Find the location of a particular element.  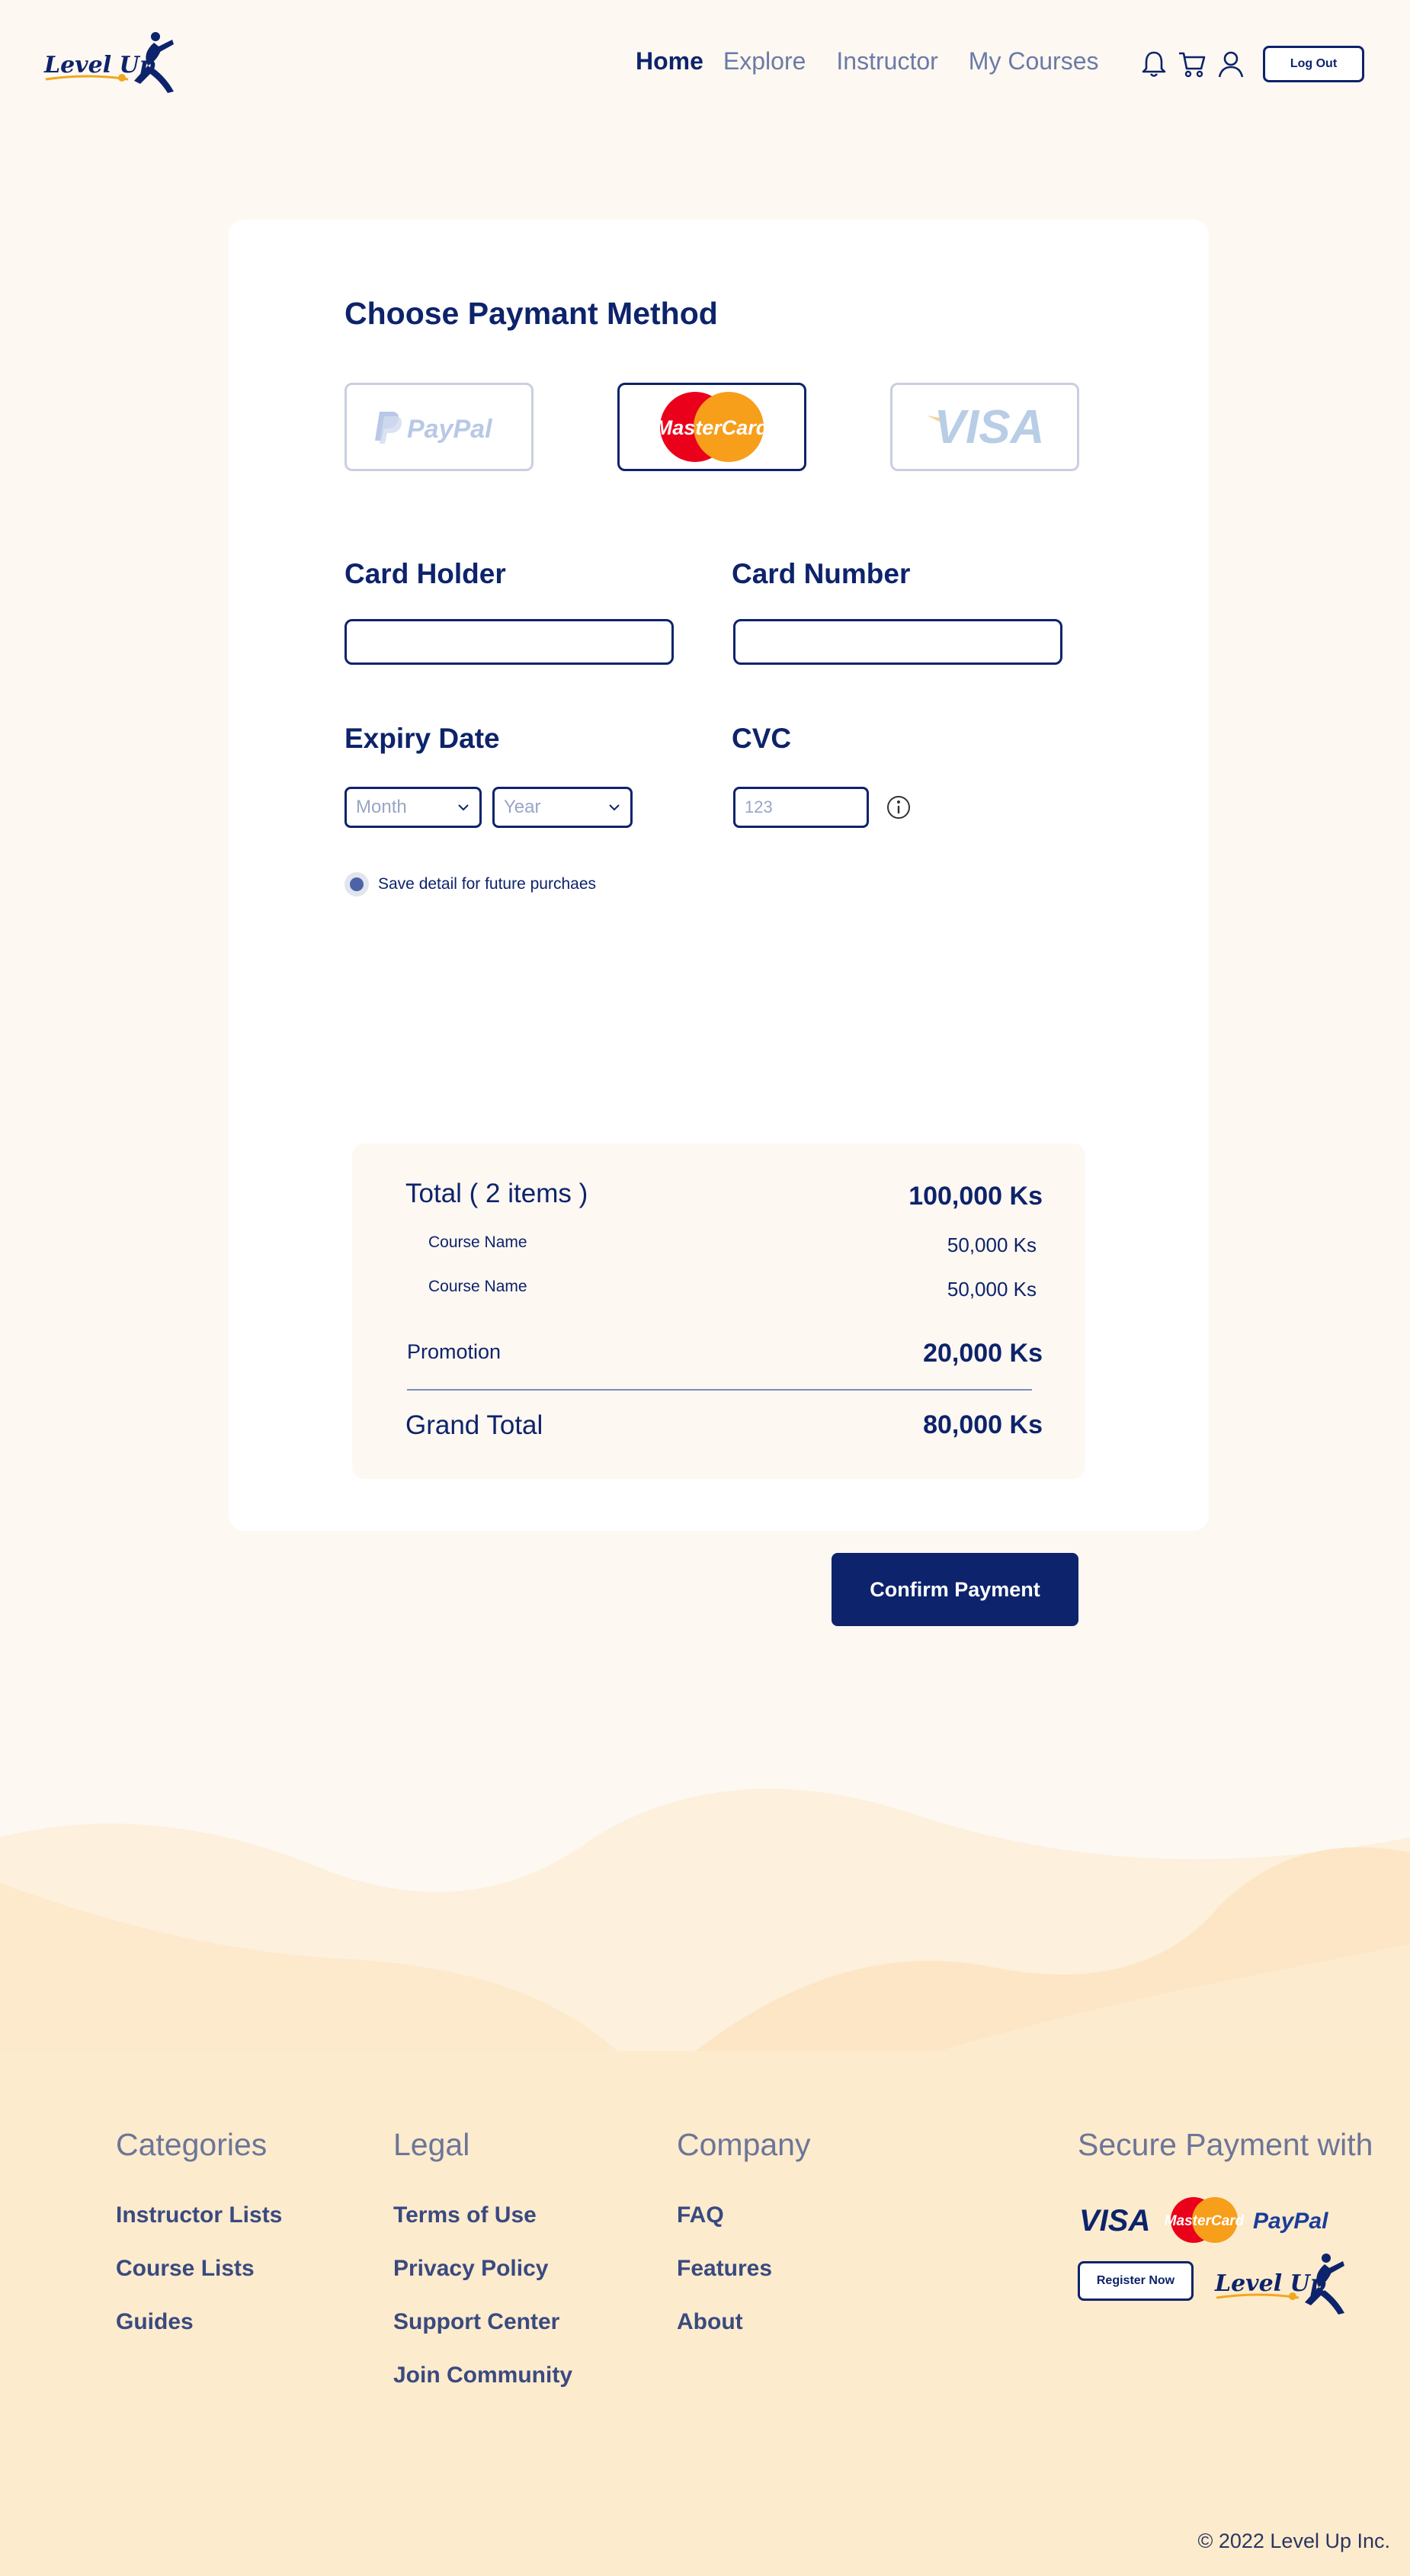

expiry-year-select: Year is located at coordinates (562, 807).